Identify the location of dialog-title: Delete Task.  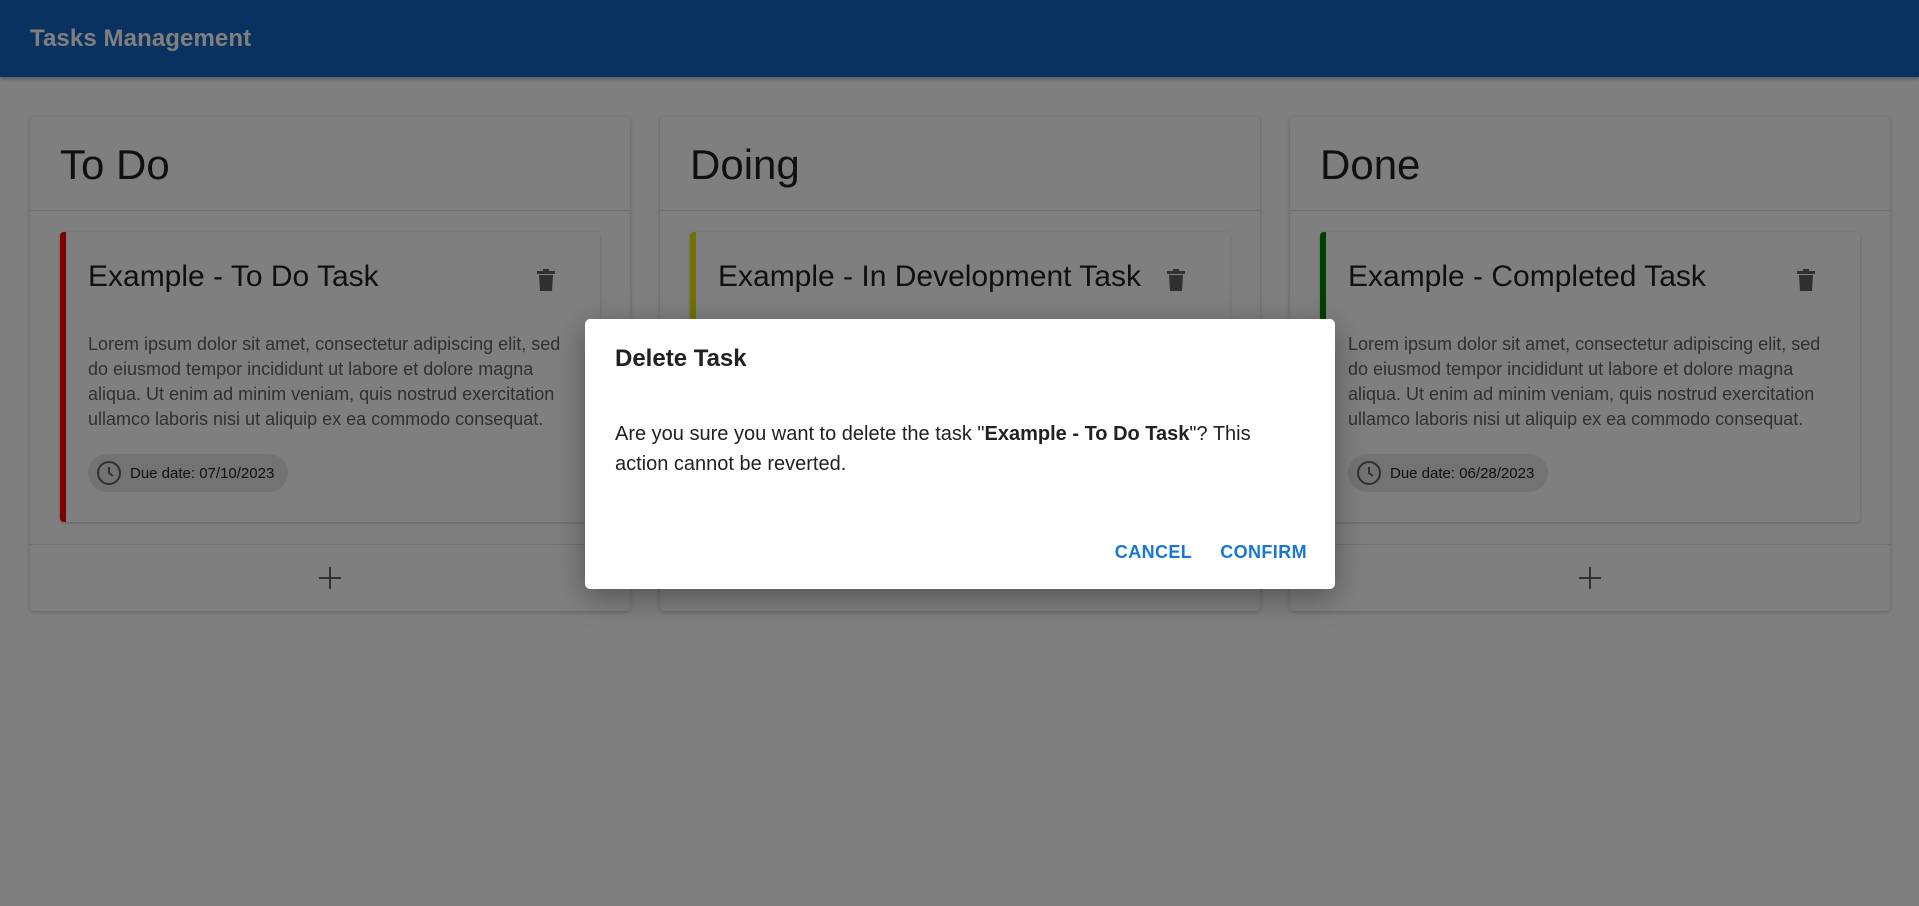
(681, 358).